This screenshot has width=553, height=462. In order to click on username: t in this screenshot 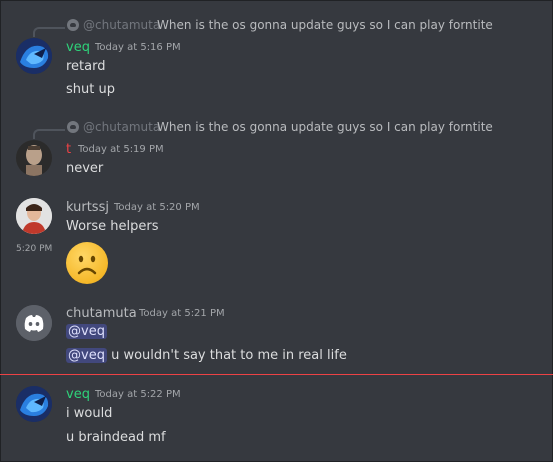, I will do `click(68, 149)`.